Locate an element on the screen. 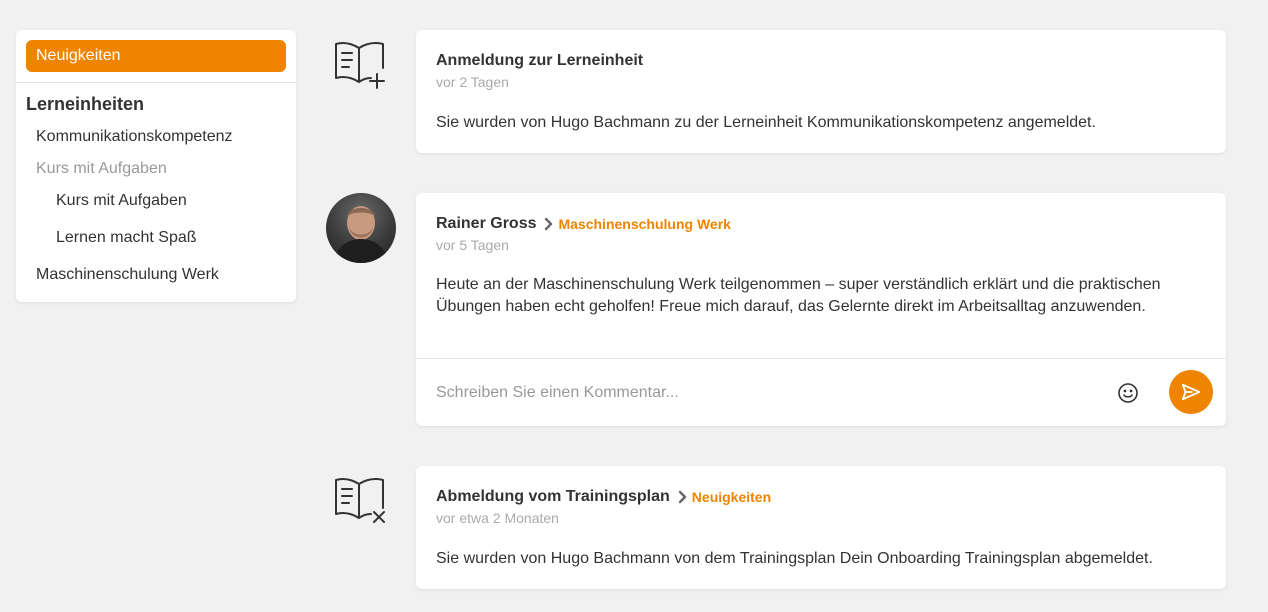 This screenshot has height=612, width=1268. sidebar-group-kurs-mit-aufgaben: Kurs mit Aufgaben is located at coordinates (101, 168).